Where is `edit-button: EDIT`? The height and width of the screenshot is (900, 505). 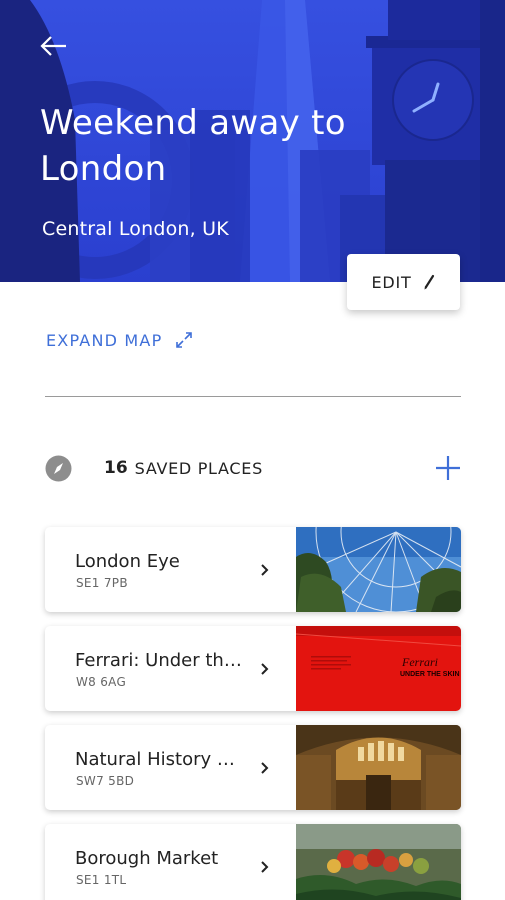
edit-button: EDIT is located at coordinates (403, 282).